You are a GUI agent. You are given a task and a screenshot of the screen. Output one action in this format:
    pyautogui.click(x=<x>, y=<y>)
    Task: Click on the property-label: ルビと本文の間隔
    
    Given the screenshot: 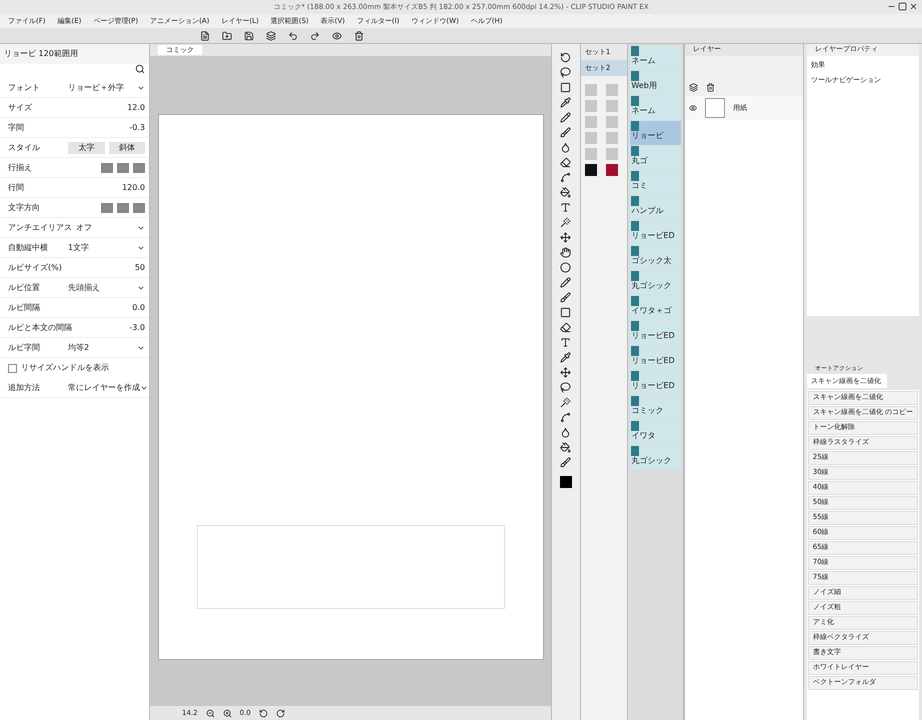 What is the action you would take?
    pyautogui.click(x=40, y=328)
    